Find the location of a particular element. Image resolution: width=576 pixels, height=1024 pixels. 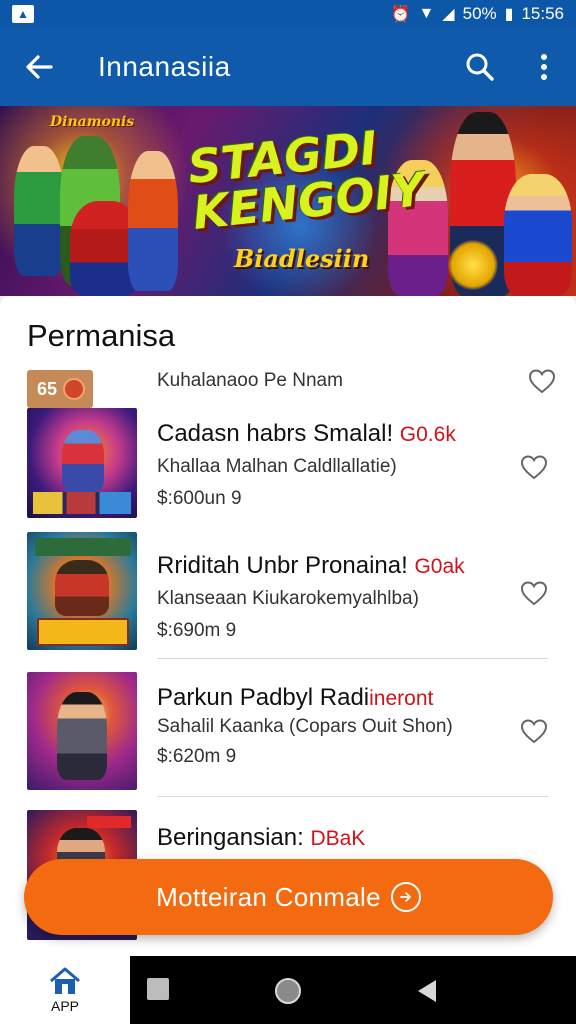

item-subtitle: Kuhalanaoo Pe Nnam is located at coordinates (250, 380).